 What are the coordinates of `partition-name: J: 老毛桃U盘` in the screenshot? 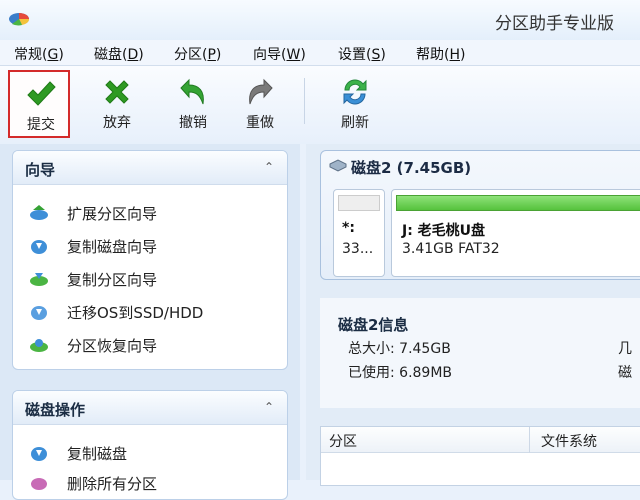 It's located at (444, 231).